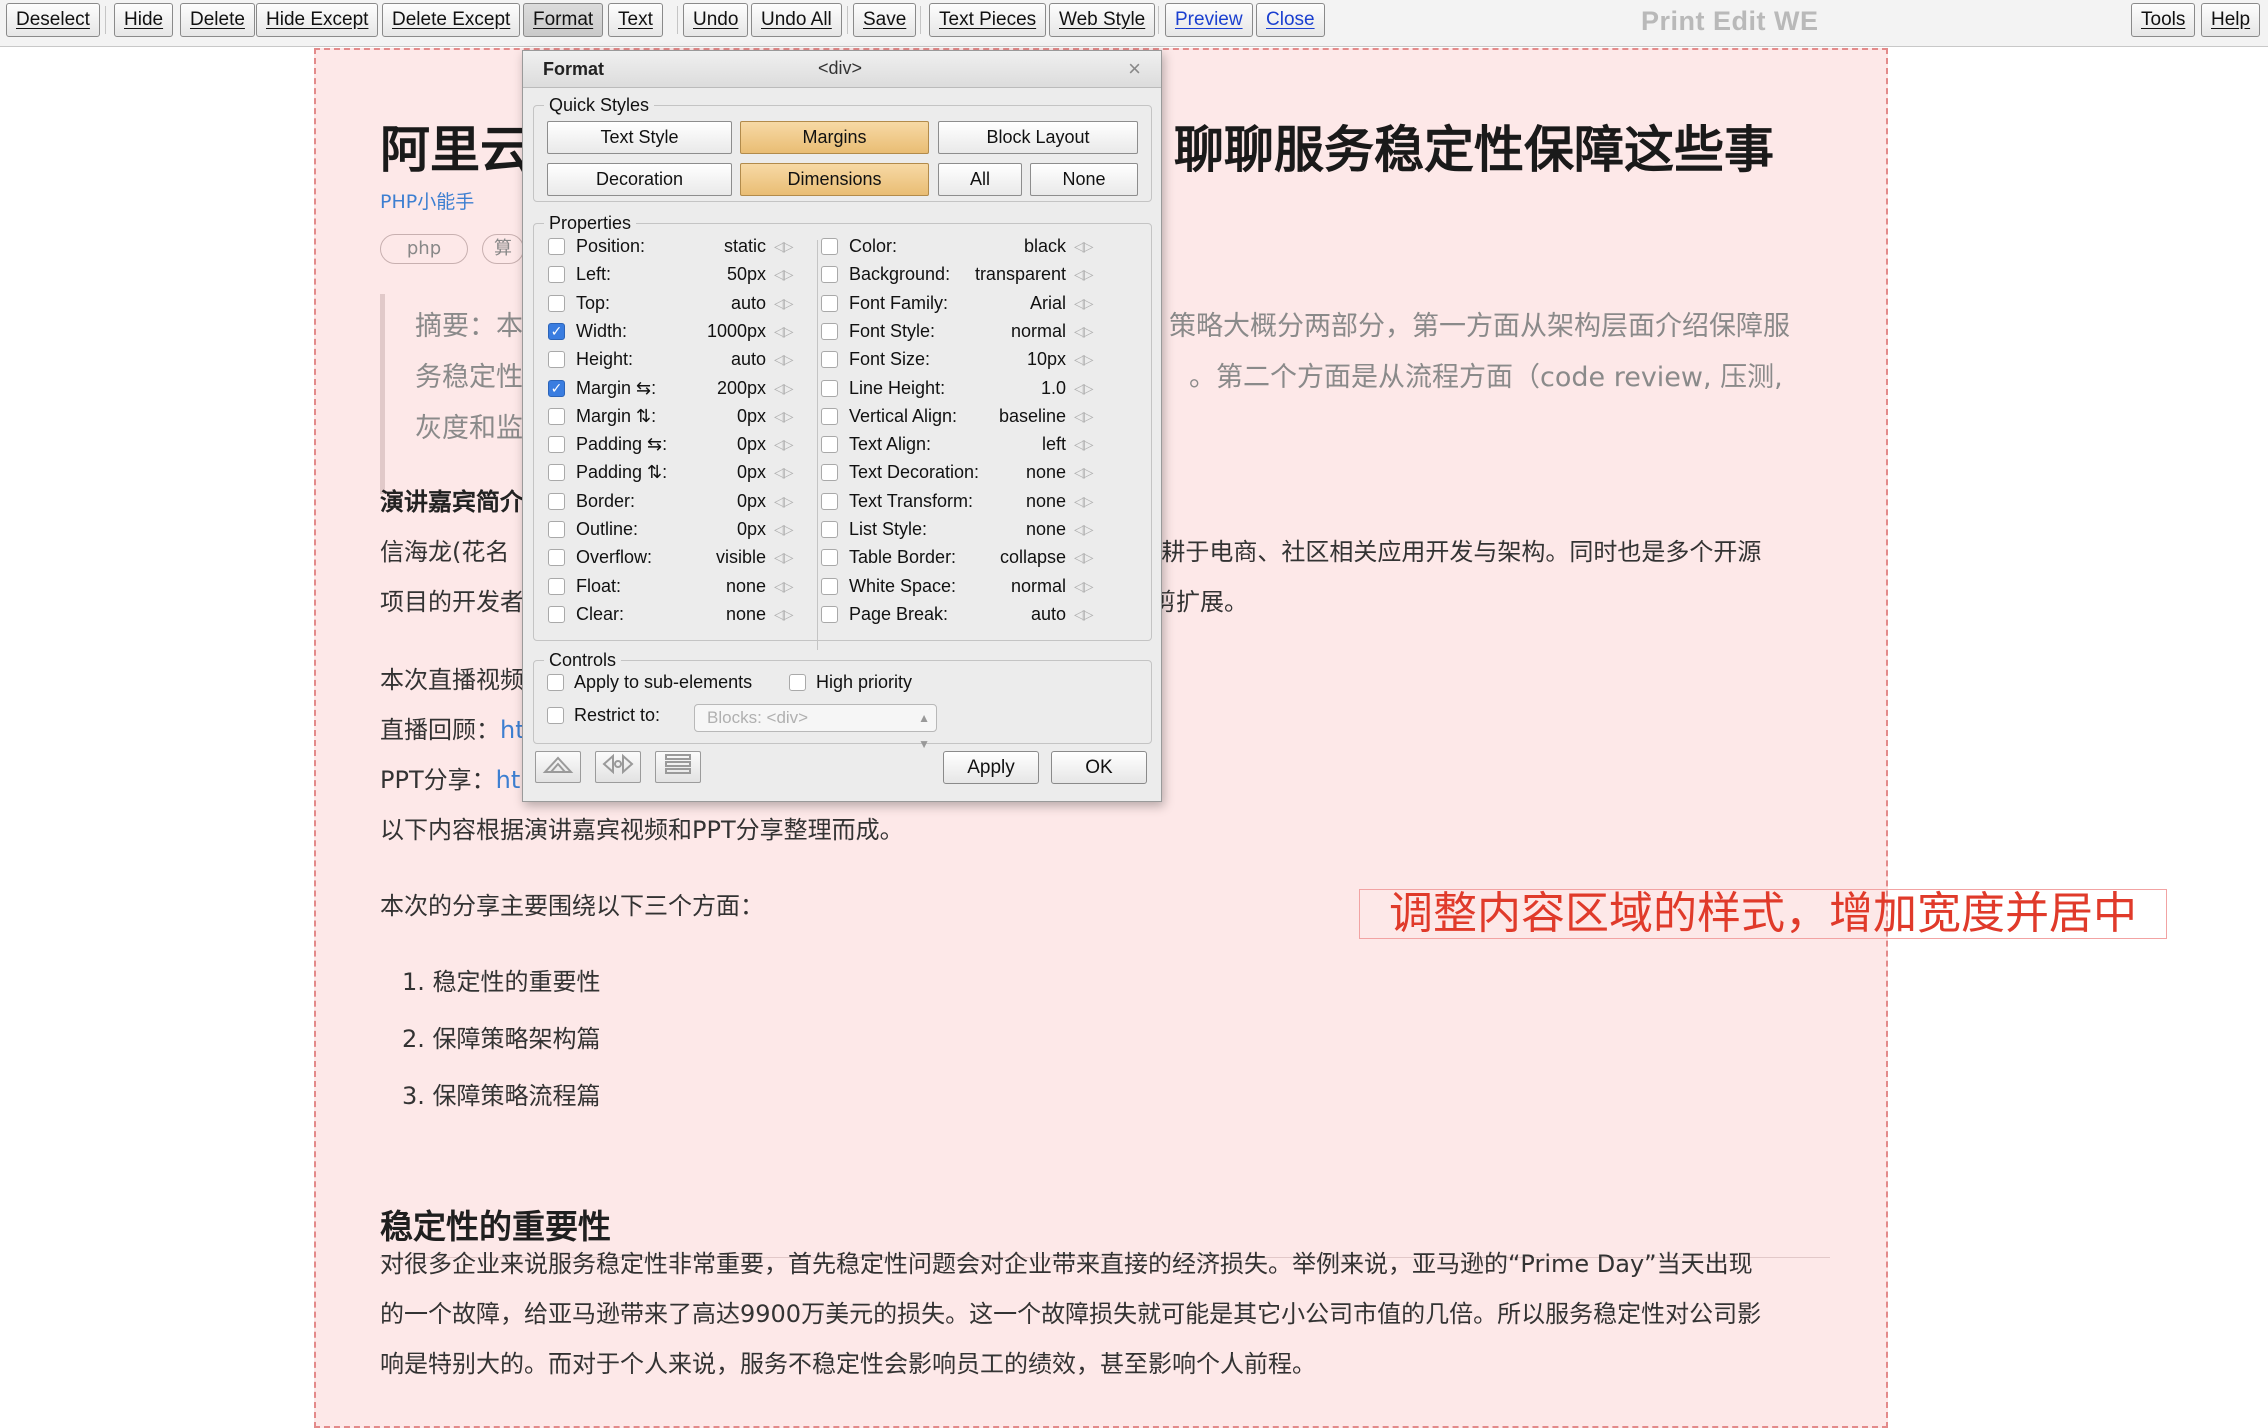 The image size is (2268, 1428). I want to click on property-value: 50px, so click(746, 274).